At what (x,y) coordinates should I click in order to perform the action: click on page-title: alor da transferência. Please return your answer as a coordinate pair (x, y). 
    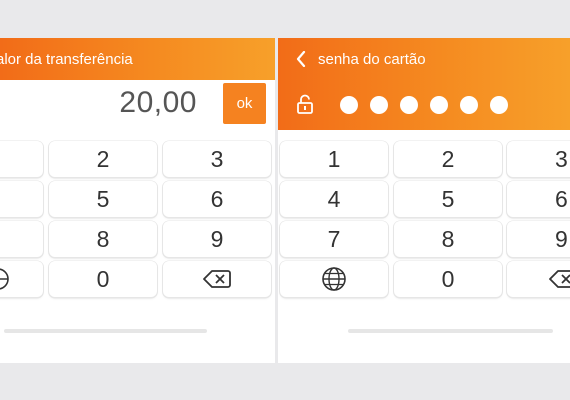
    Looking at the image, I should click on (66, 59).